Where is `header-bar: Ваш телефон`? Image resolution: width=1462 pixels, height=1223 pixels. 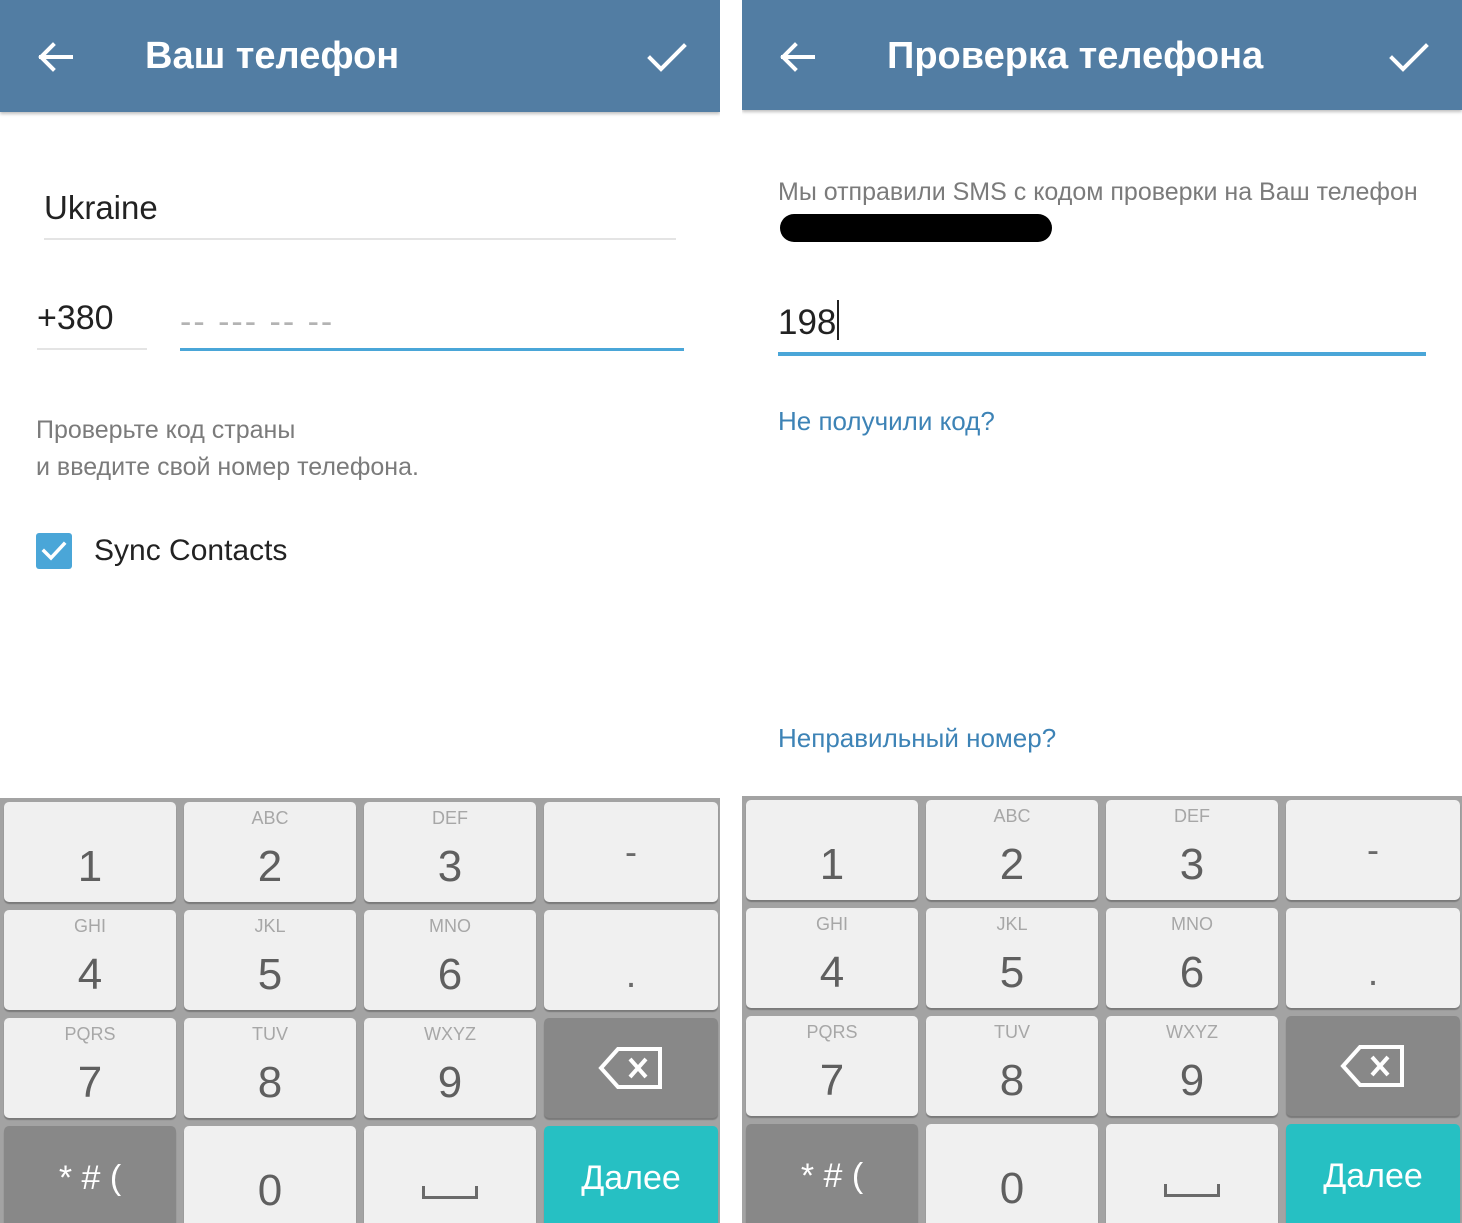
header-bar: Ваш телефон is located at coordinates (360, 56).